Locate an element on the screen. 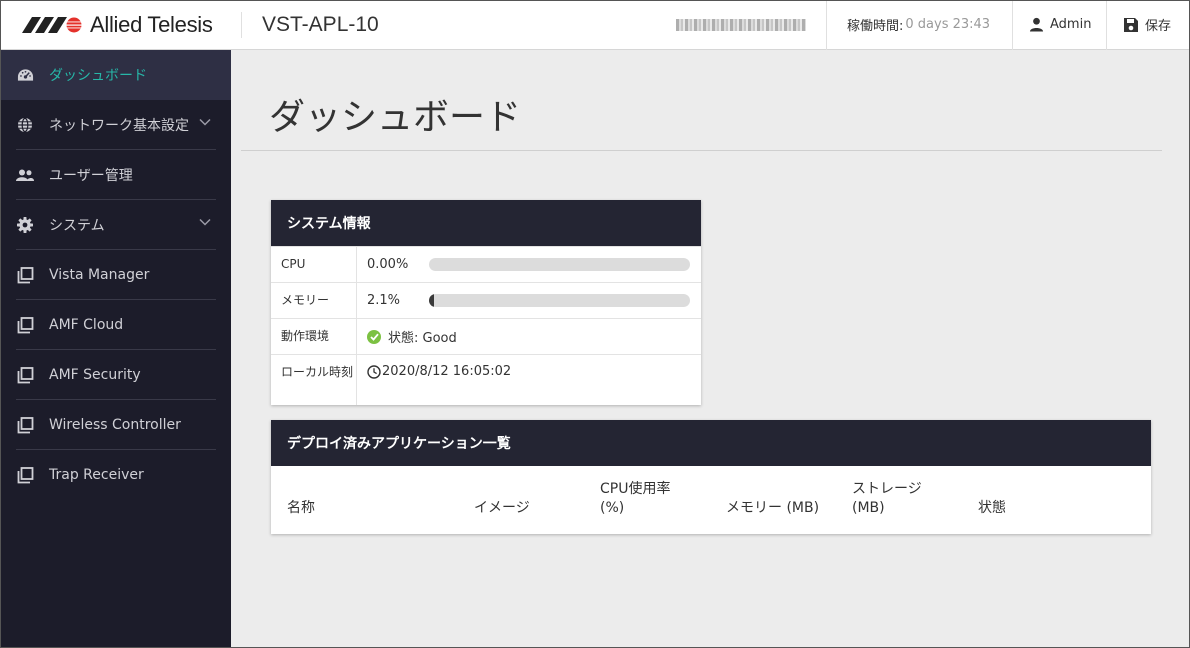  column-cpu: CPU使用率 (%) is located at coordinates (645, 499).